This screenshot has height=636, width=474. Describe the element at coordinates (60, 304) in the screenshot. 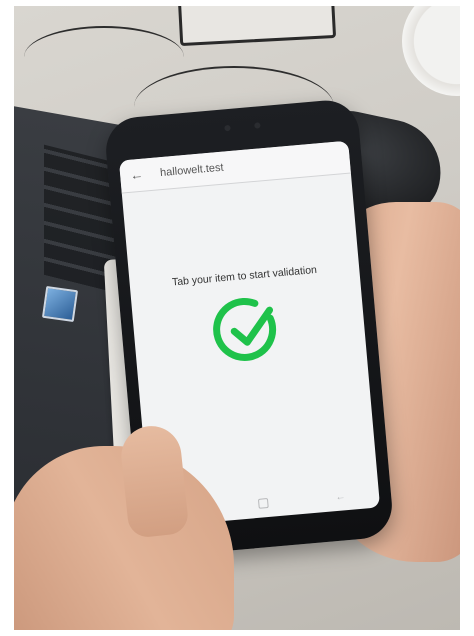

I see `laptop-sticker` at that location.